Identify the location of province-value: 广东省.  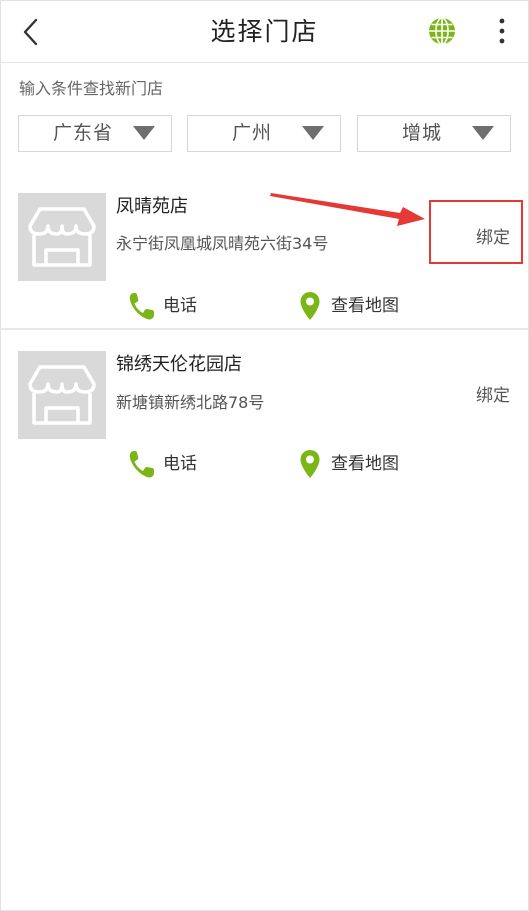
(82, 133).